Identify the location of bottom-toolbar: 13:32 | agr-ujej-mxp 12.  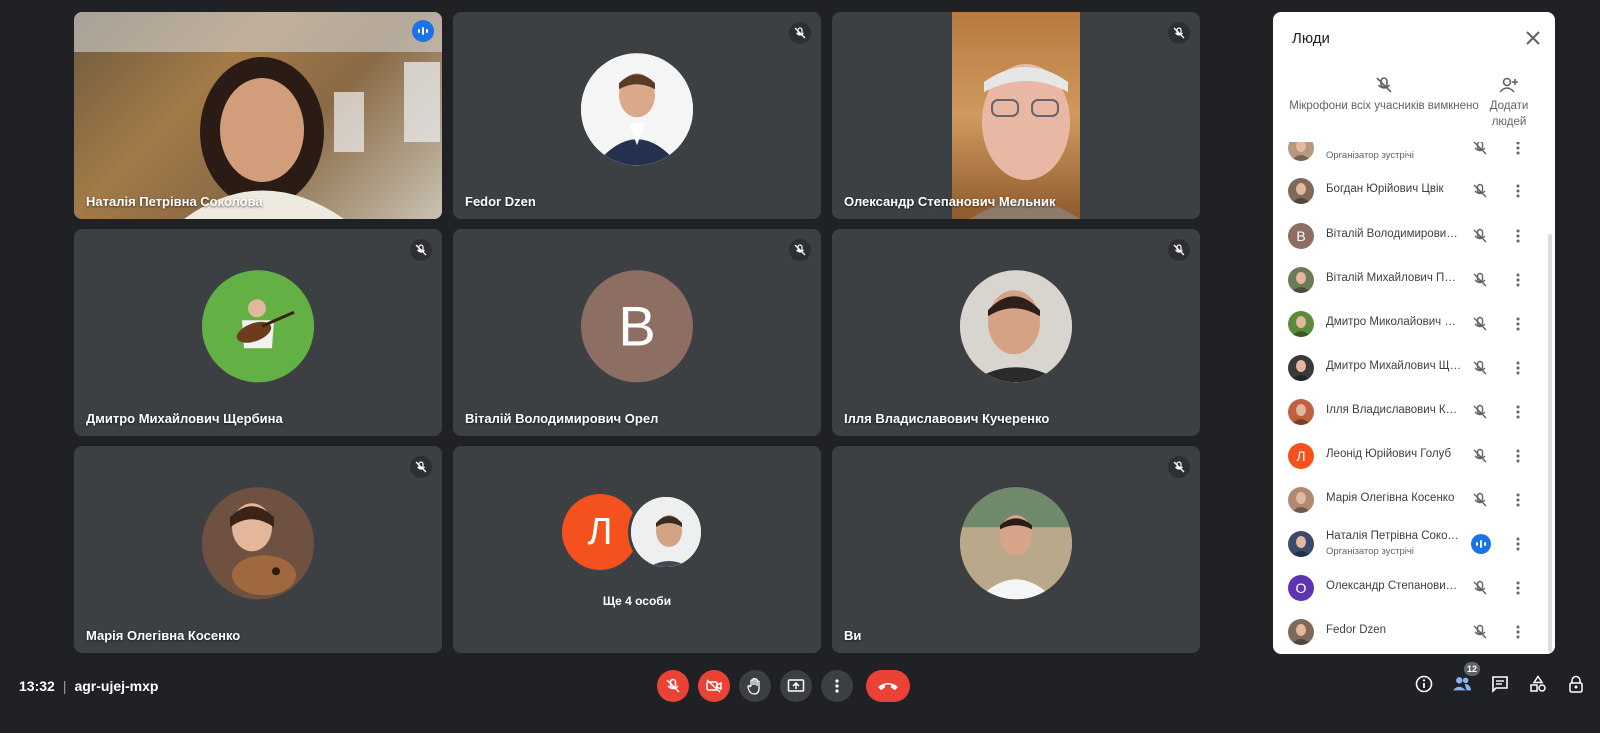
(800, 688).